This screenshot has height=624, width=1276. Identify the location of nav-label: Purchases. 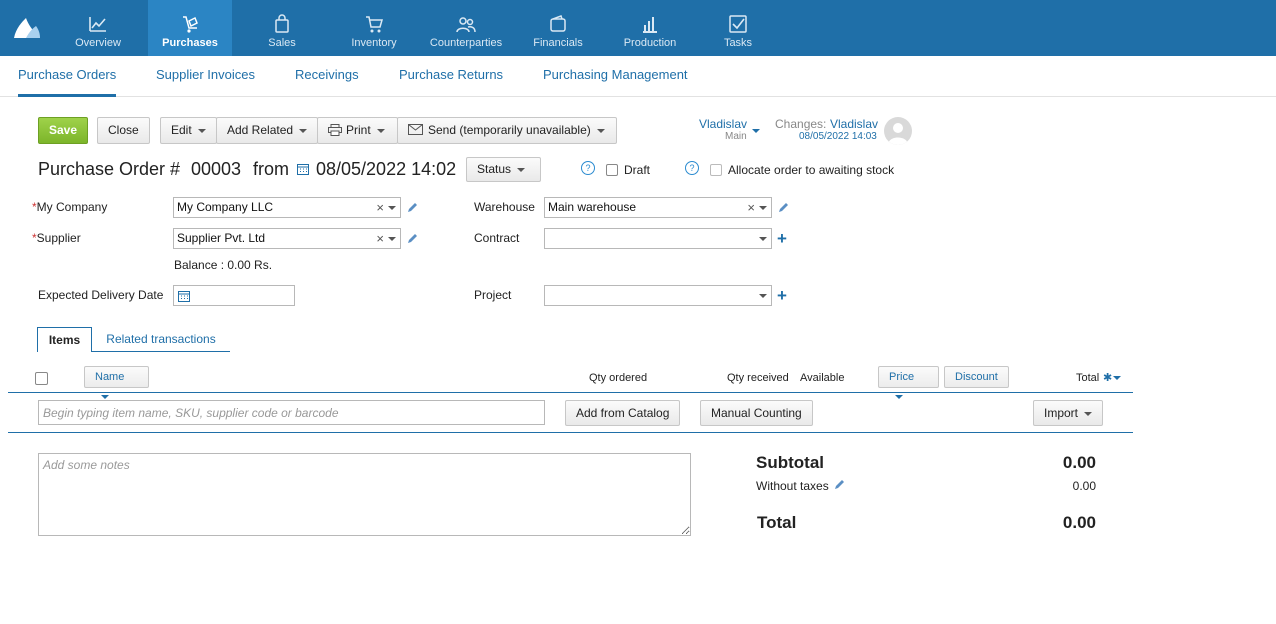
(190, 43).